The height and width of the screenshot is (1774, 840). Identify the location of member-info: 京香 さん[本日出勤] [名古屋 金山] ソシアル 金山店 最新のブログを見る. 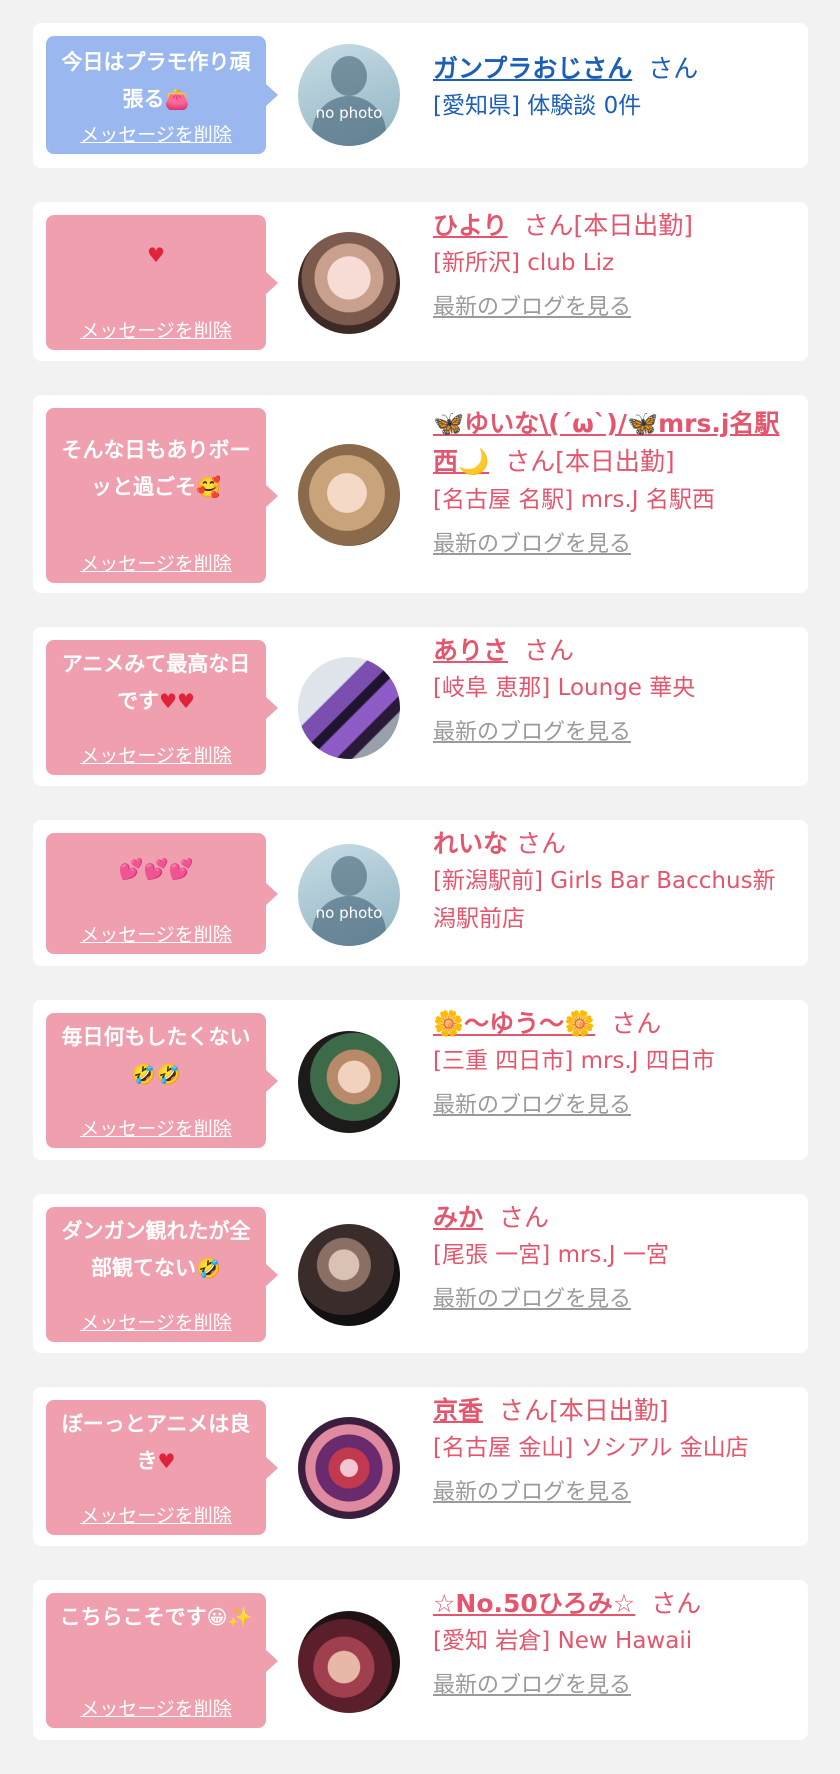
(615, 1451).